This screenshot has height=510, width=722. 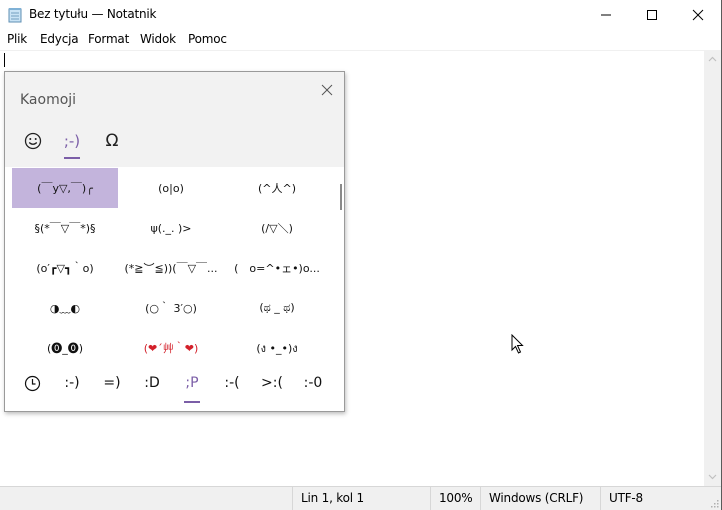 What do you see at coordinates (72, 383) in the screenshot?
I see `subtab-happy: :-)` at bounding box center [72, 383].